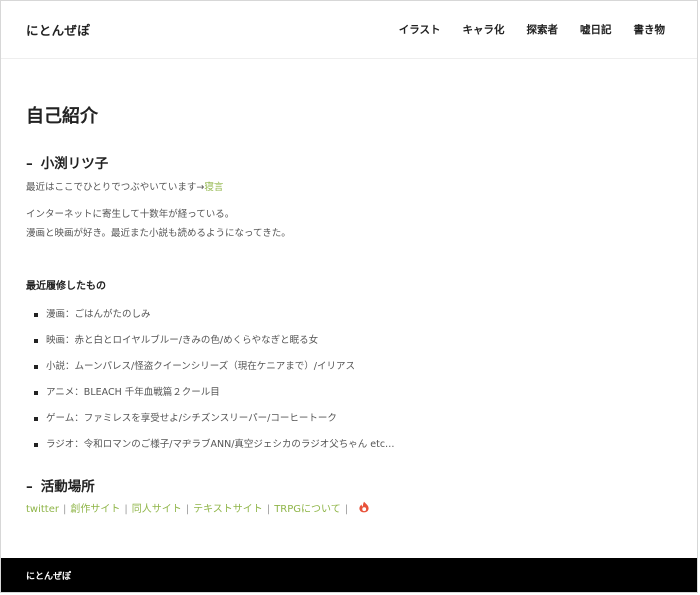  I want to click on list-item-text: 映画：赤と白とロイヤルブルー/きみの色/めくらやなぎと眠る女, so click(182, 340).